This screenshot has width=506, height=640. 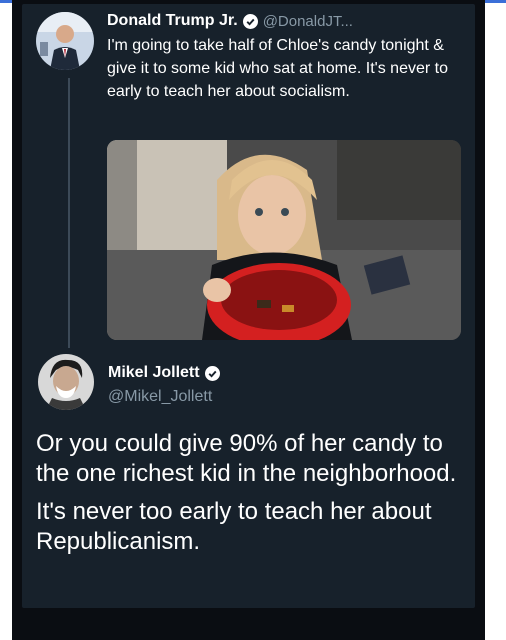 What do you see at coordinates (69, 213) in the screenshot?
I see `thread-connector-line` at bounding box center [69, 213].